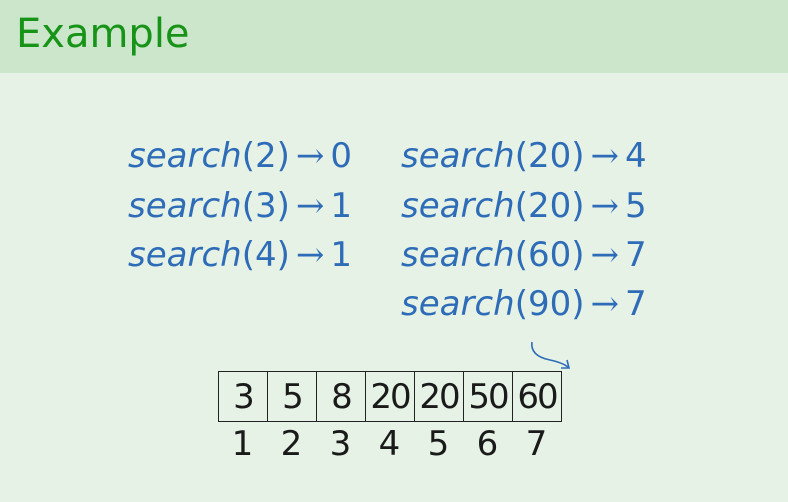 The height and width of the screenshot is (502, 788). I want to click on slide-header: Example, so click(394, 36).